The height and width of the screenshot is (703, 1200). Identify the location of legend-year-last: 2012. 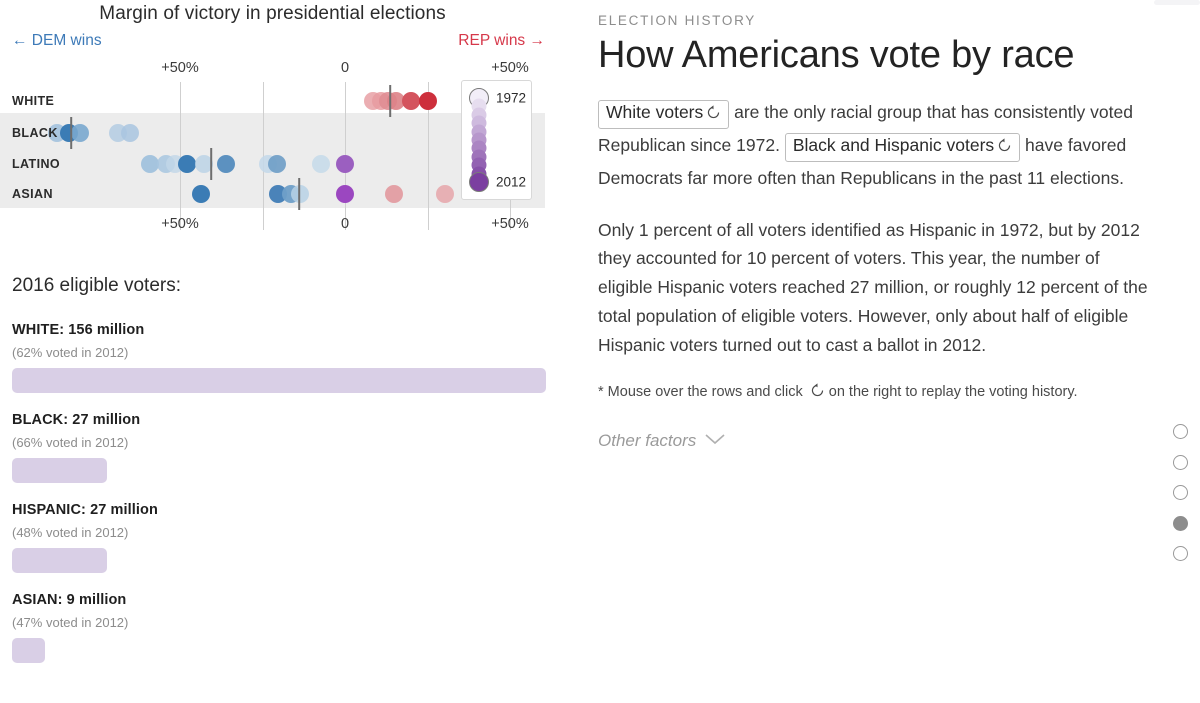
(511, 182).